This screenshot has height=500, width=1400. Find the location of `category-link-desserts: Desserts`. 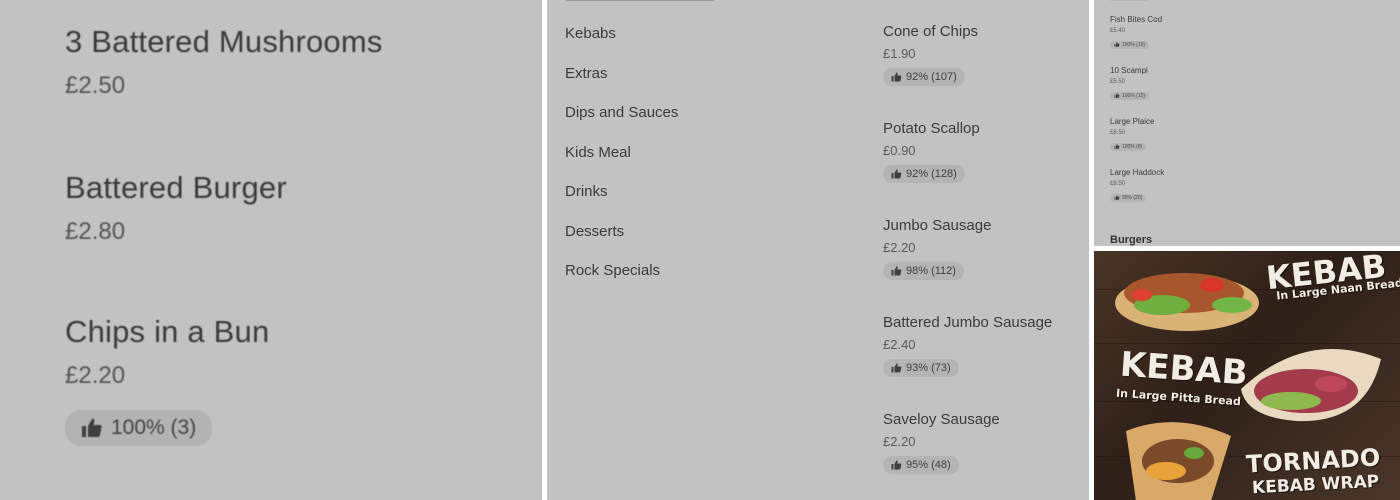

category-link-desserts: Desserts is located at coordinates (594, 231).